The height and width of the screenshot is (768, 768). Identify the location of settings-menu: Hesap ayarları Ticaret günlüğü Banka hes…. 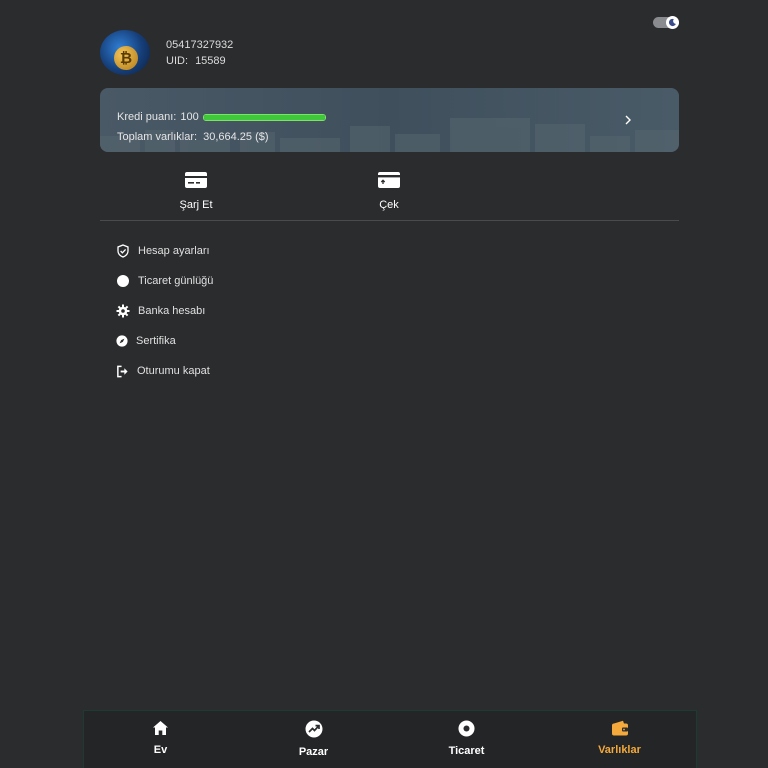
(164, 311).